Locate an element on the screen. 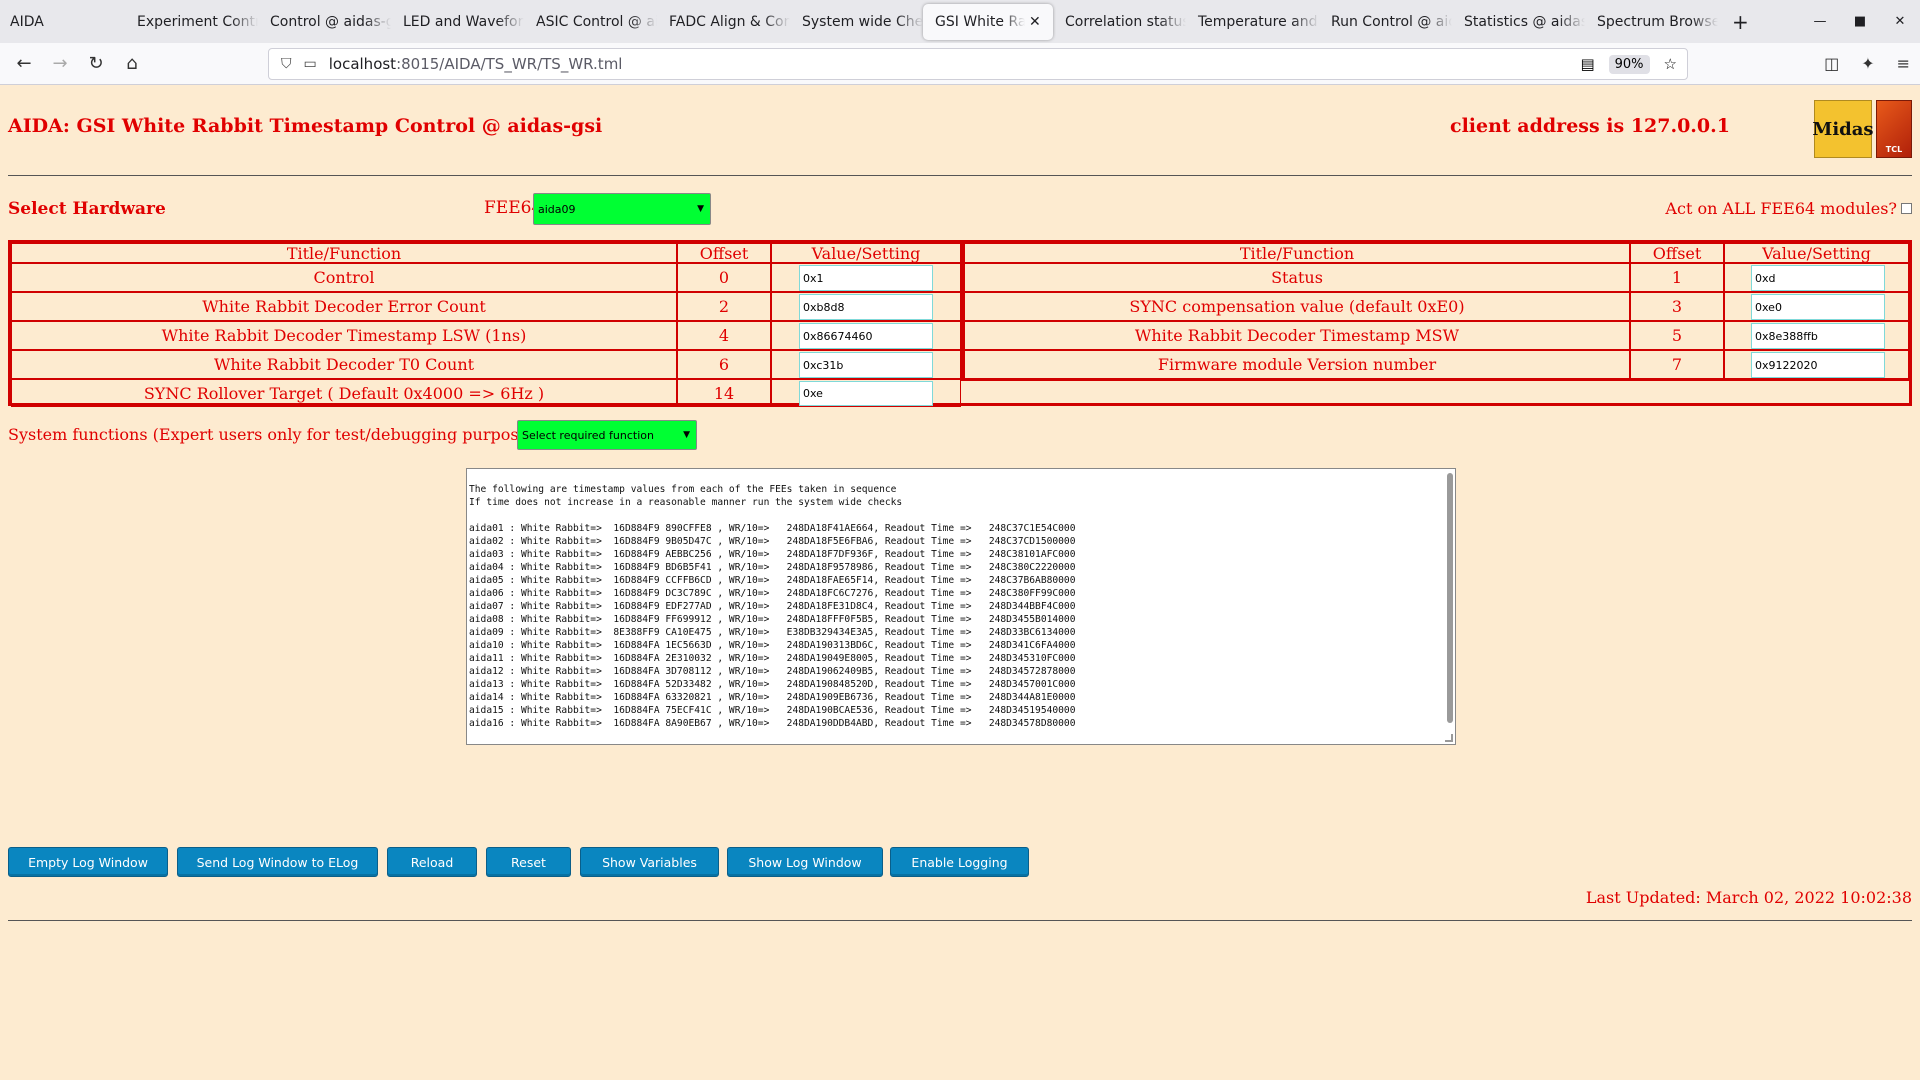  row-title: White Rabbit Decoder Timestamp MSW is located at coordinates (1297, 335).